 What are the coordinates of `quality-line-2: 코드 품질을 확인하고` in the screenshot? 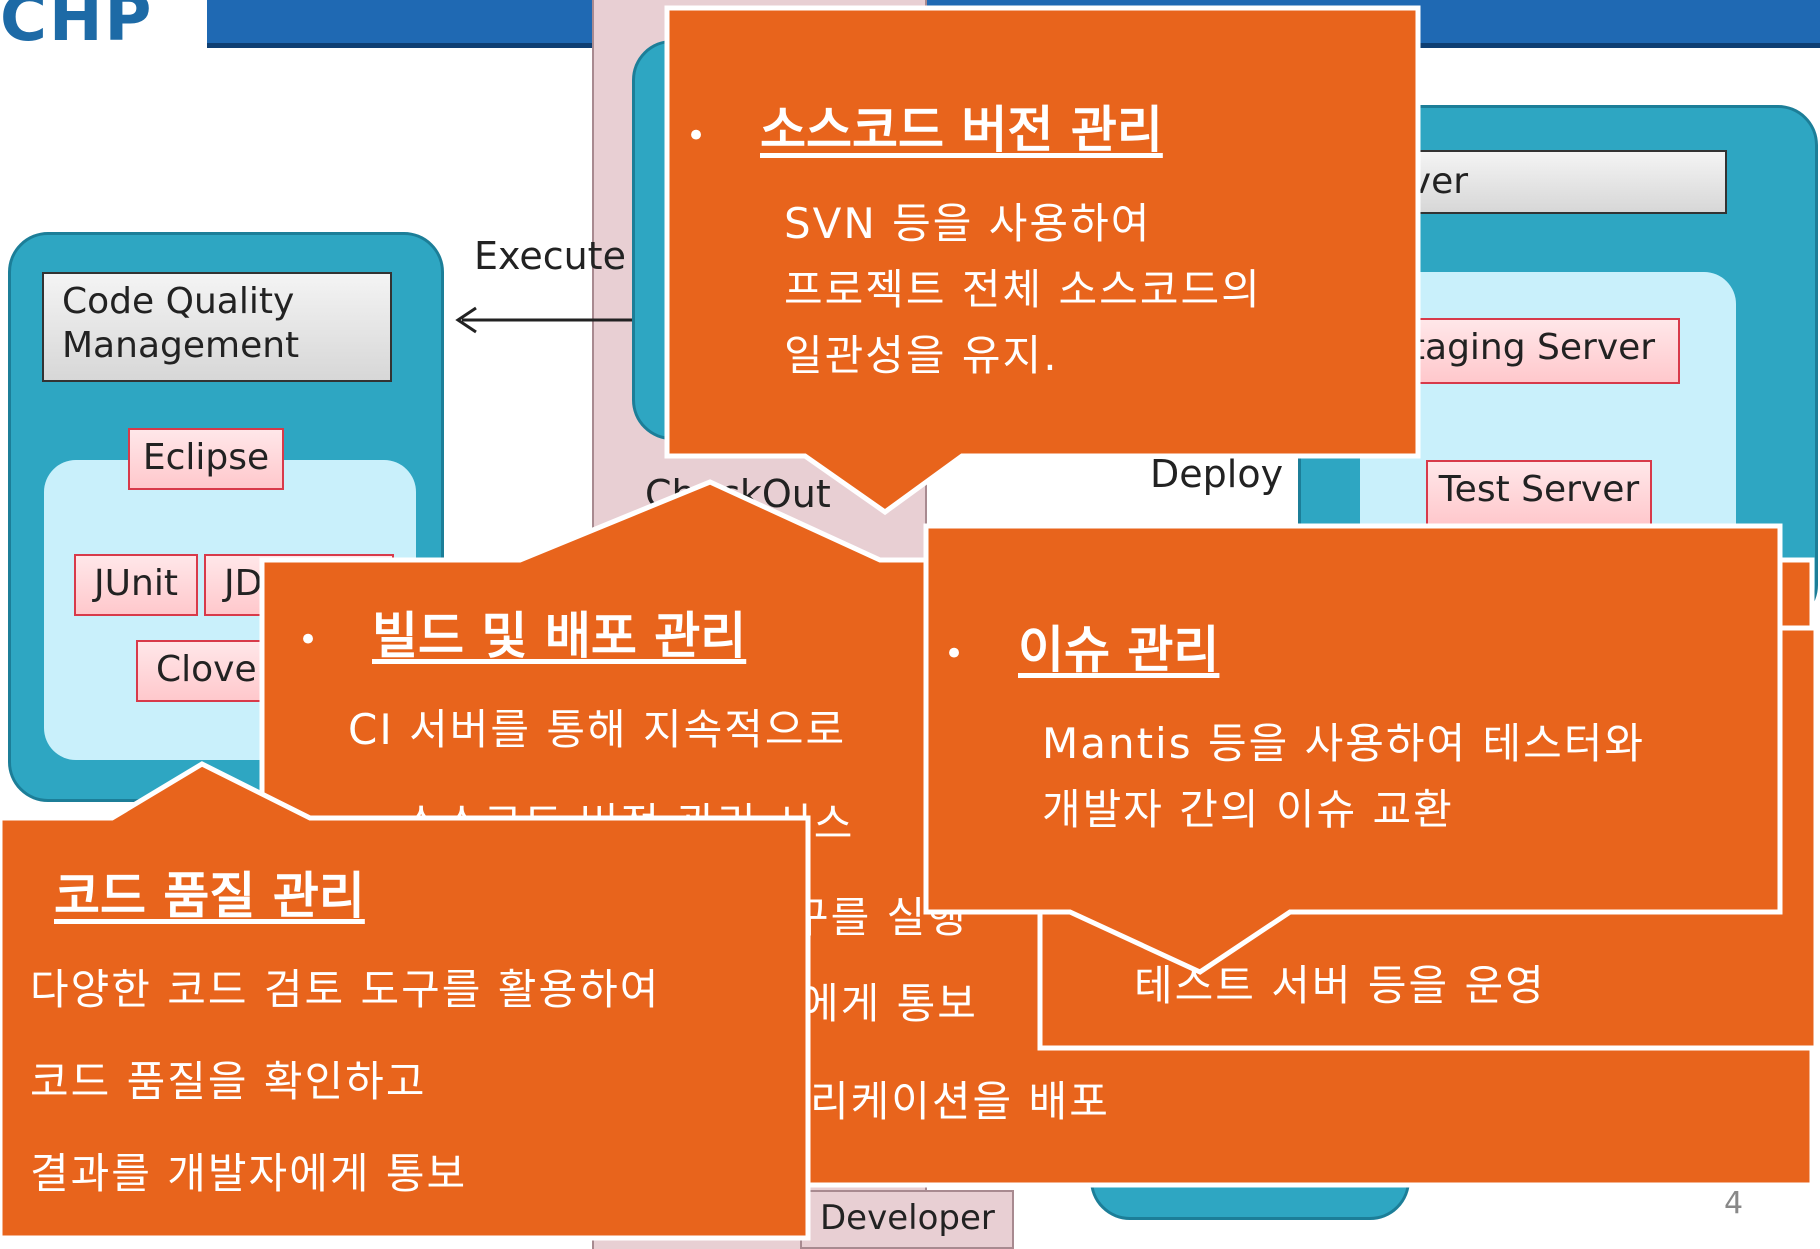 It's located at (228, 1081).